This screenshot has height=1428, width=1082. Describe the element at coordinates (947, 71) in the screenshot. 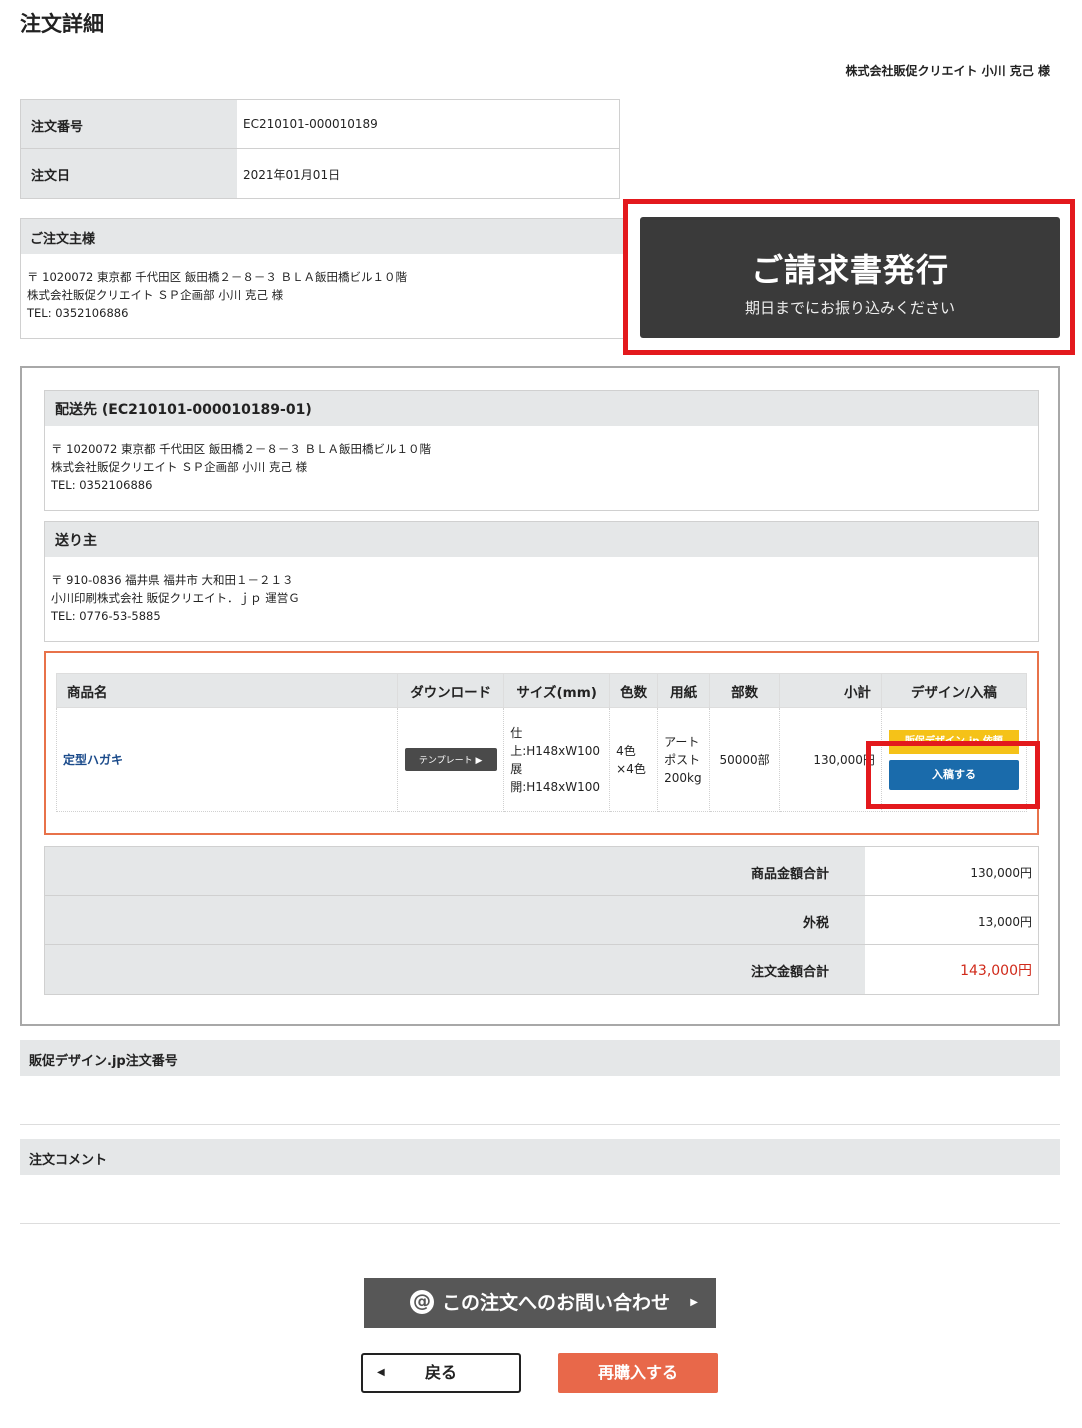

I see `customer-name: 株式会社販促クリエイト 小川 克己 様` at that location.